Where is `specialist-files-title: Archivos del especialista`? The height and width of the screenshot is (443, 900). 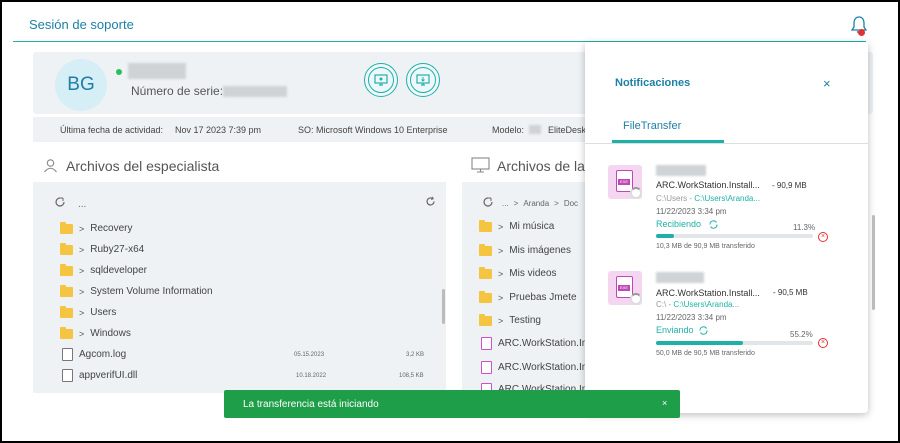 specialist-files-title: Archivos del especialista is located at coordinates (143, 166).